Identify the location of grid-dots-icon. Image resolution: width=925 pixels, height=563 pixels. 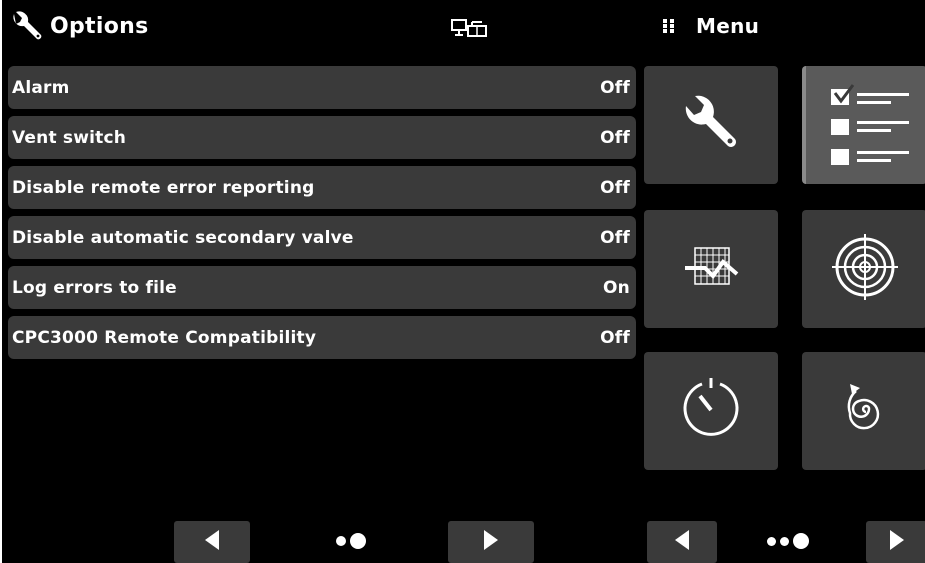
(669, 26).